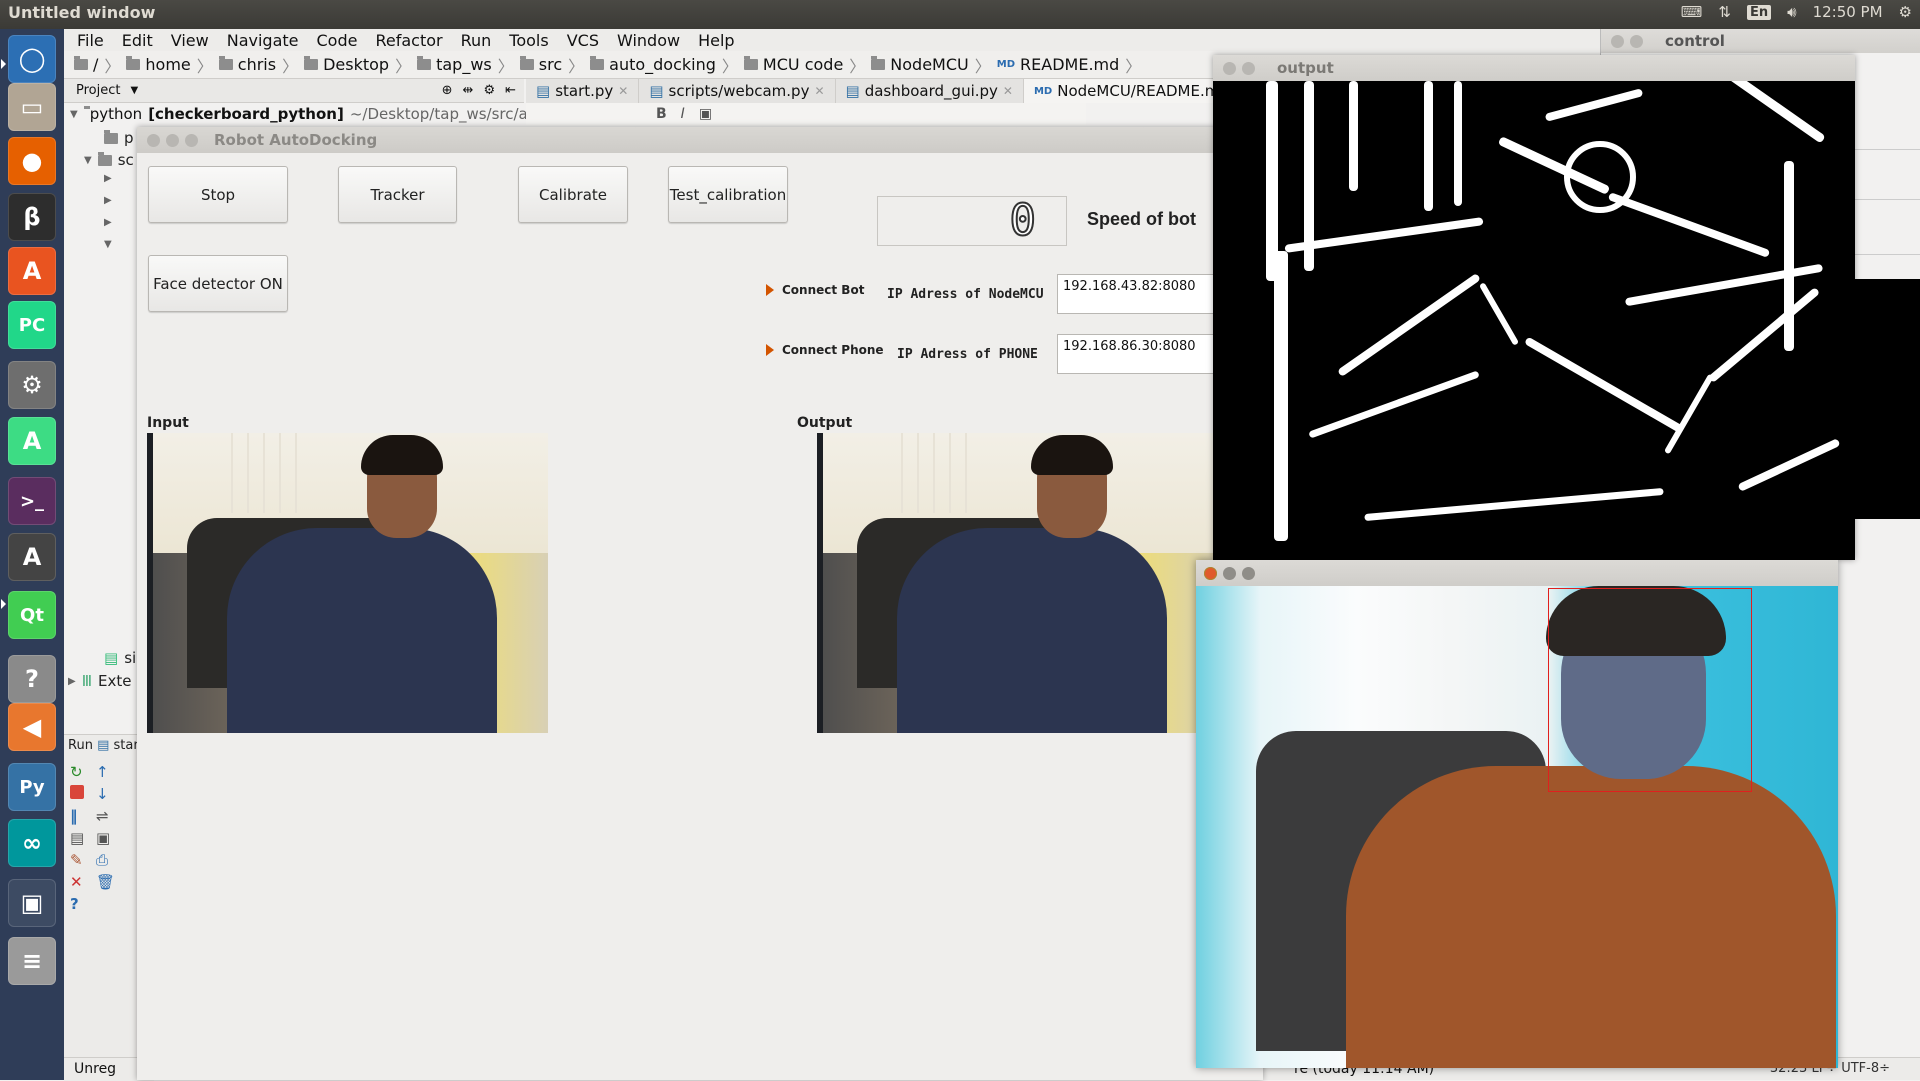 The height and width of the screenshot is (1081, 1920). Describe the element at coordinates (103, 681) in the screenshot. I see `tree-item: ▶ Ⅲ Exte` at that location.